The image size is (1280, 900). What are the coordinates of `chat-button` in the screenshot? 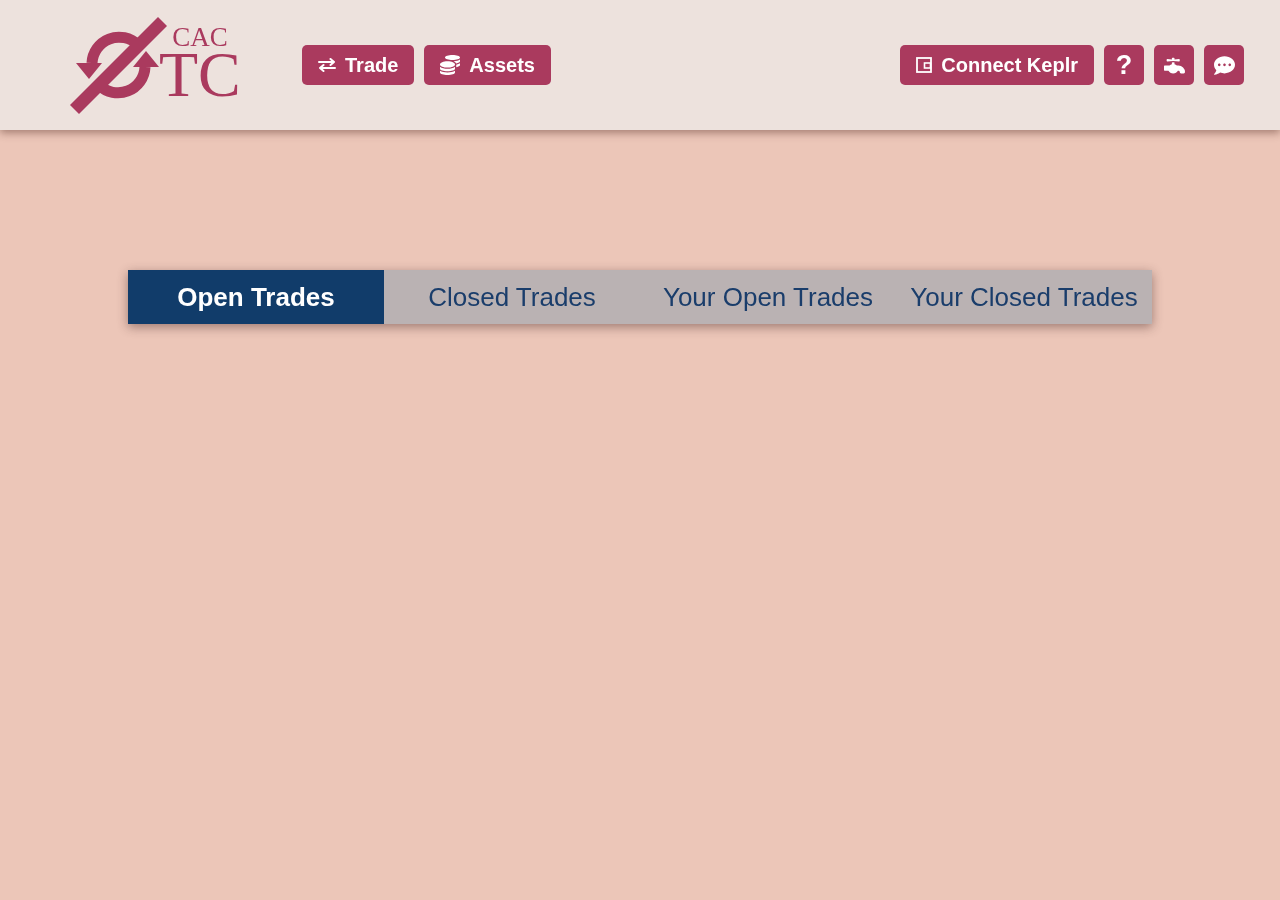 It's located at (1224, 65).